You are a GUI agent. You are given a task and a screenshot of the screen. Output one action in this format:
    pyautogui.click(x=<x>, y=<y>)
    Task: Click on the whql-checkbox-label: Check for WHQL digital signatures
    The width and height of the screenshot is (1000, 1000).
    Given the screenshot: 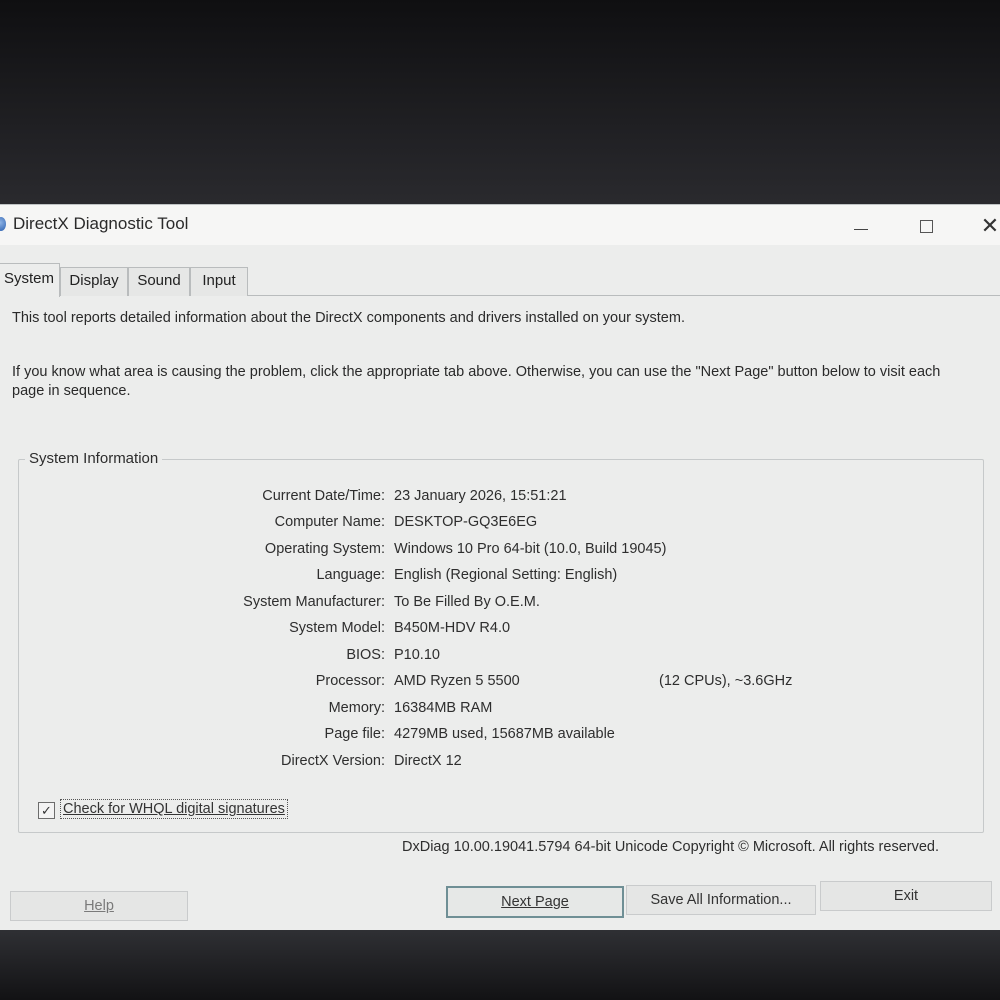 What is the action you would take?
    pyautogui.click(x=174, y=809)
    